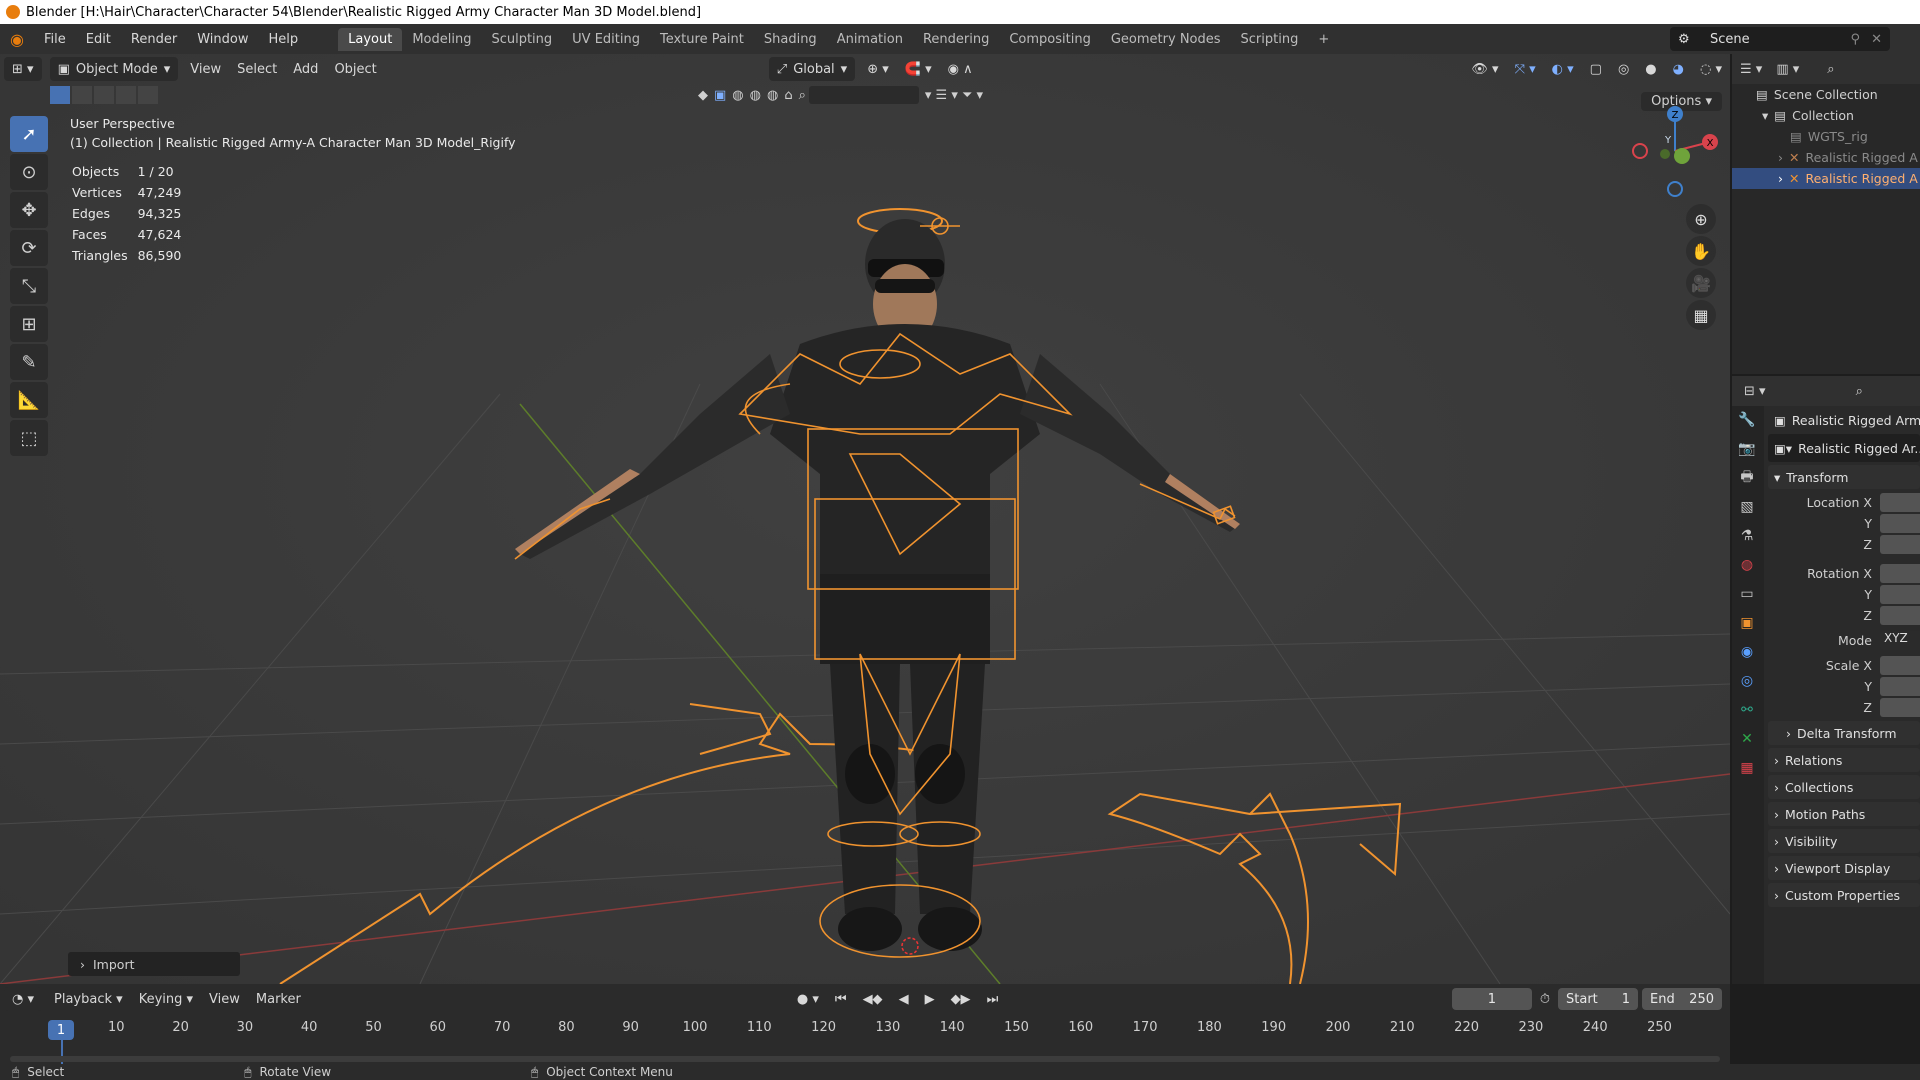  I want to click on snap-icon: 🧲 ▾, so click(918, 69).